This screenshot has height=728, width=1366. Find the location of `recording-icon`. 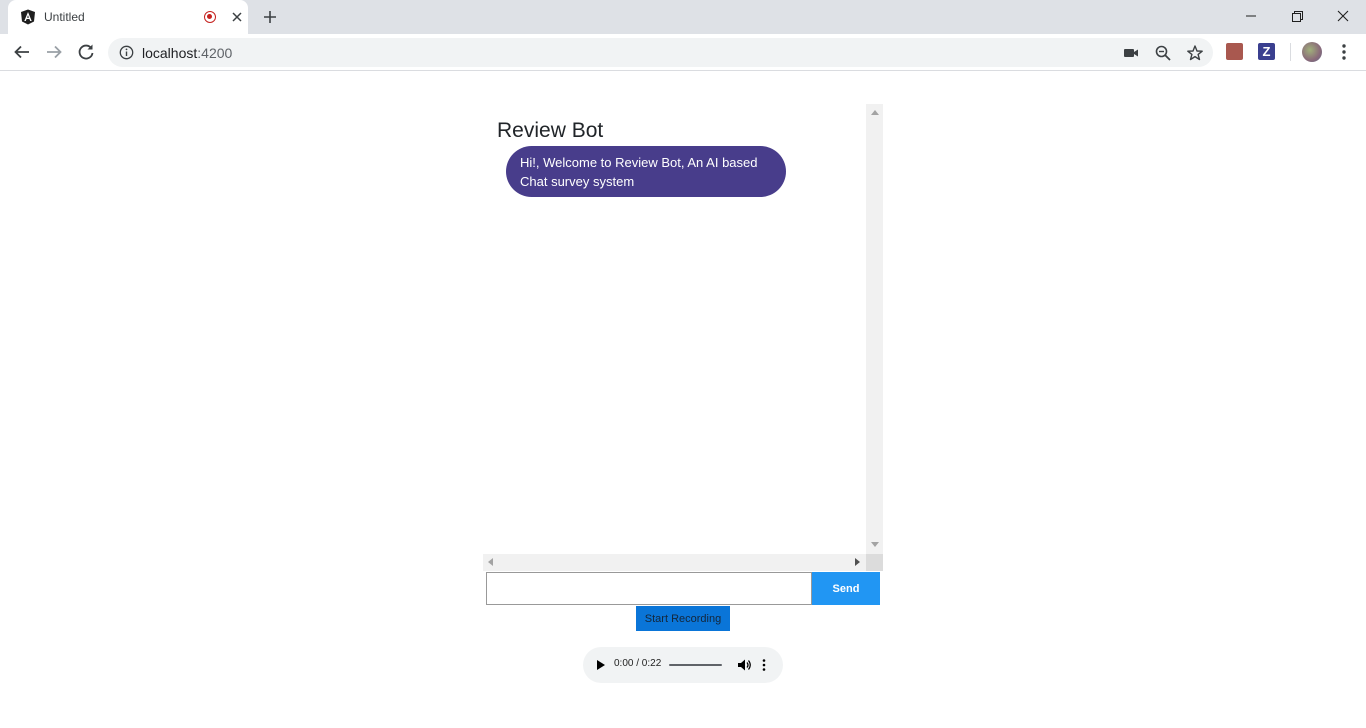

recording-icon is located at coordinates (210, 17).